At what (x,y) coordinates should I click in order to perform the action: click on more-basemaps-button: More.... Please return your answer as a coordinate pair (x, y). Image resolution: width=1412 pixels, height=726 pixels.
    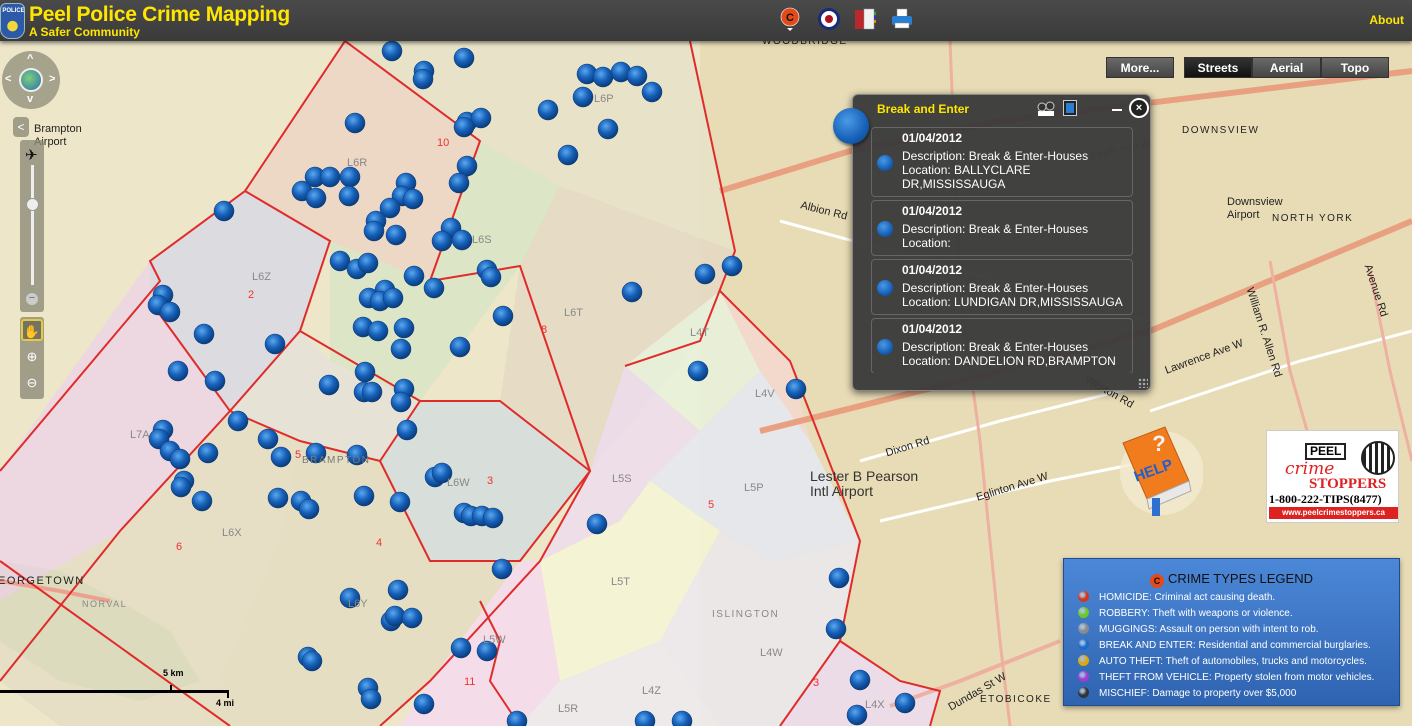
    Looking at the image, I should click on (1140, 67).